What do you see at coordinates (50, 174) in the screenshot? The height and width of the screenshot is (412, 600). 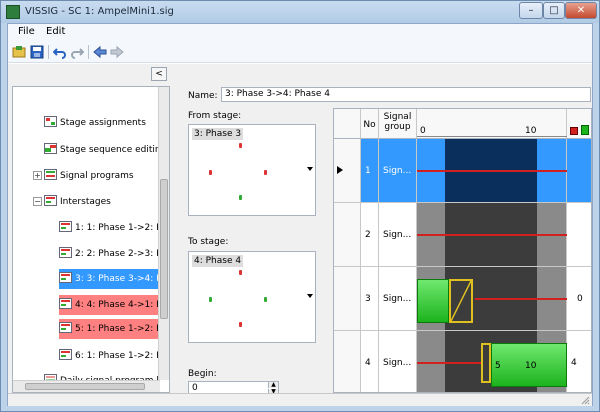 I see `program-icon` at bounding box center [50, 174].